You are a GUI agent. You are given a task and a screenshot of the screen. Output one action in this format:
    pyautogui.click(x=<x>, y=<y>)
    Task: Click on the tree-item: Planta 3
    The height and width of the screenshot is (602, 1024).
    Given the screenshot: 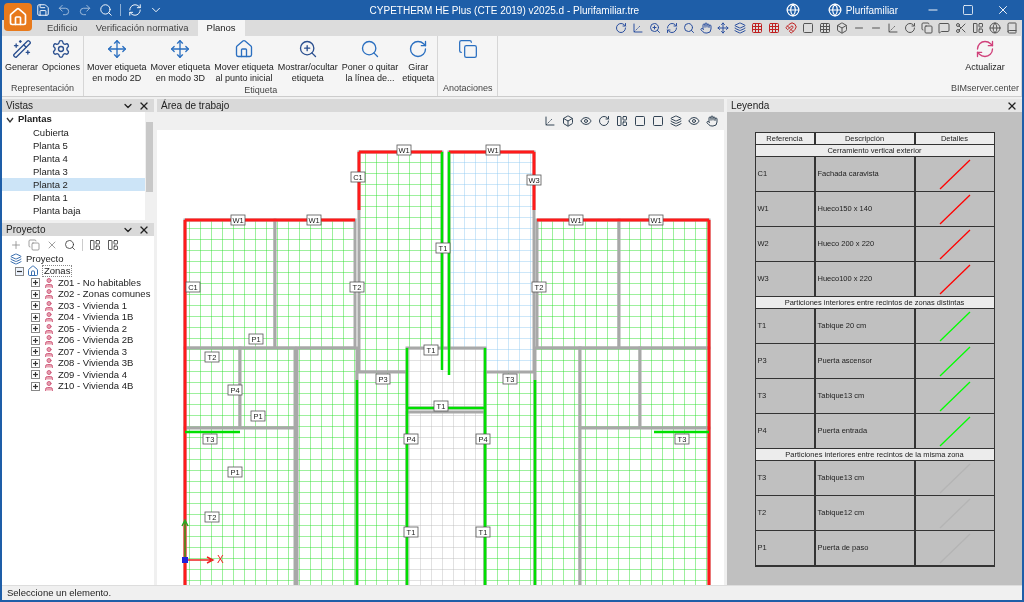 What is the action you would take?
    pyautogui.click(x=73, y=171)
    